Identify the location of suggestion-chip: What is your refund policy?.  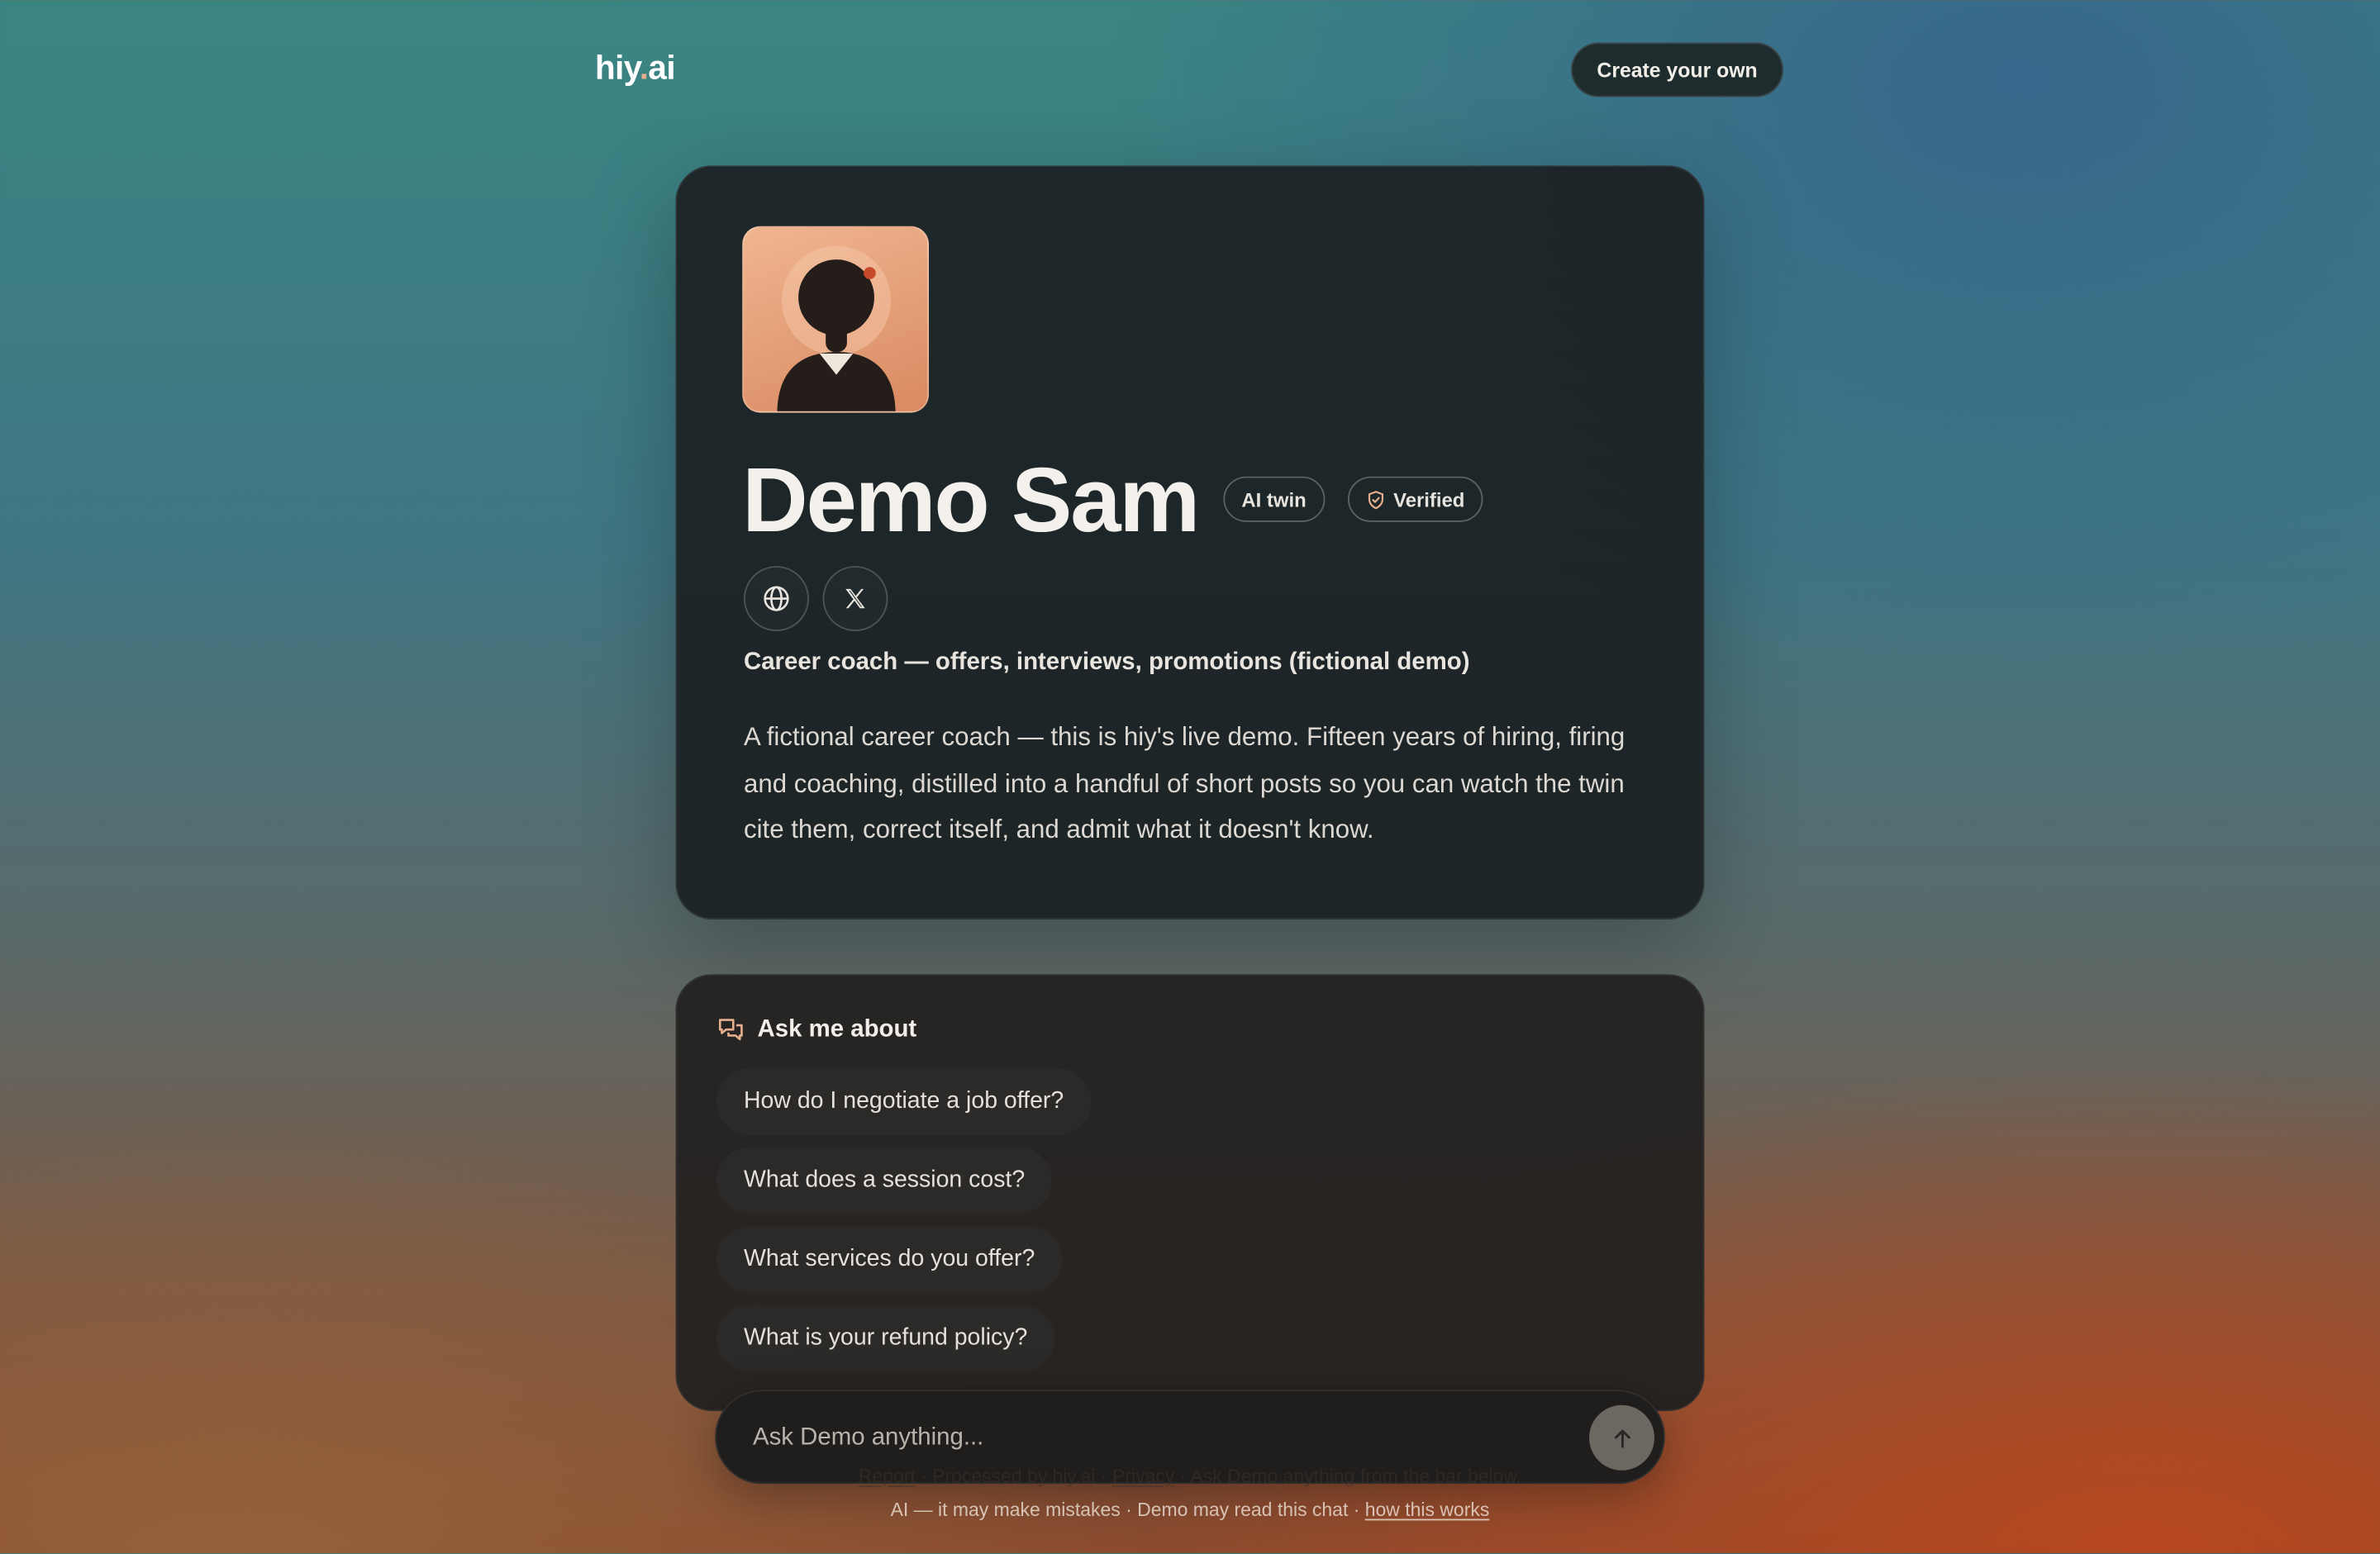
(885, 1338).